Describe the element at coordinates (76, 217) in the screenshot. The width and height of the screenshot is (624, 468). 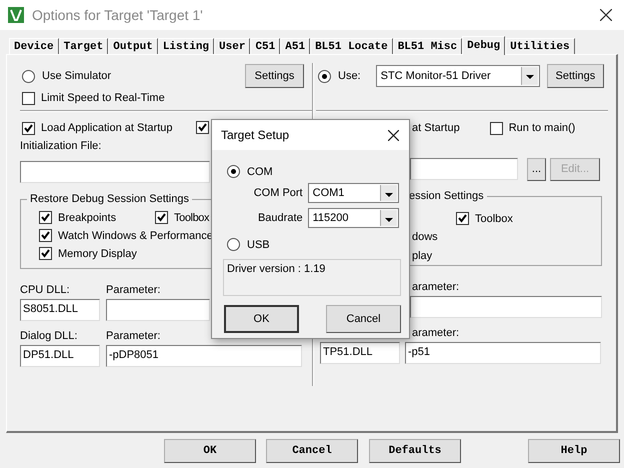
I see `restore-option-checkbox: Breakpoints` at that location.